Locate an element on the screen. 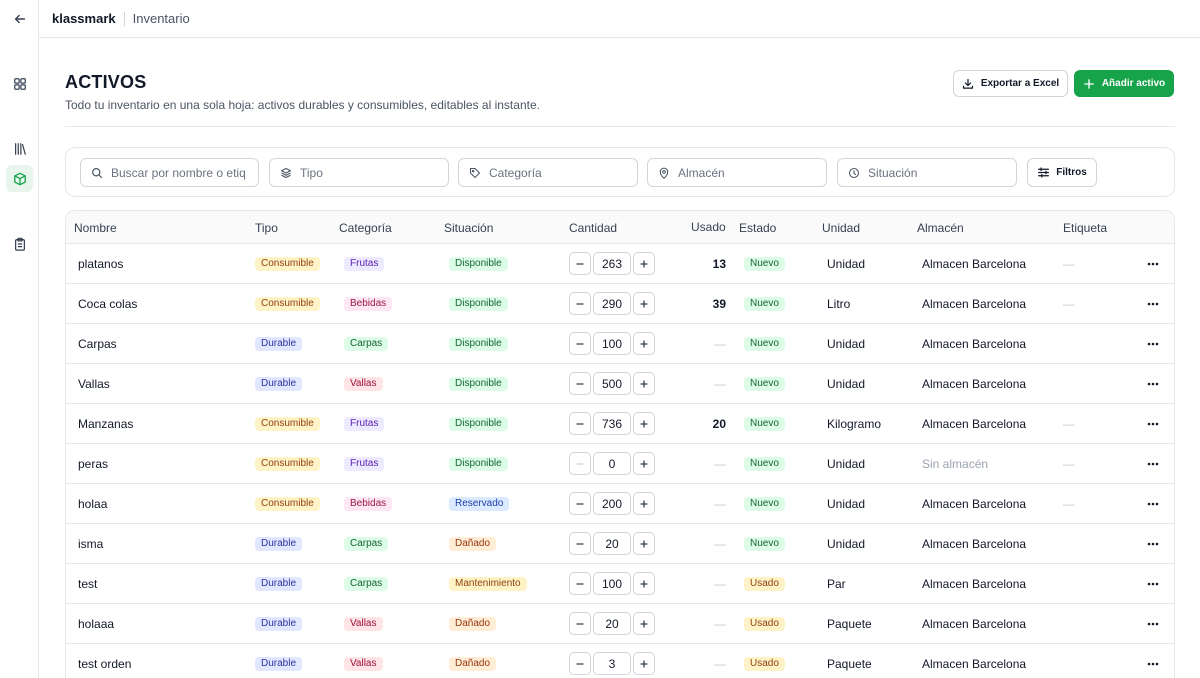  quantity-input: 3 is located at coordinates (612, 663).